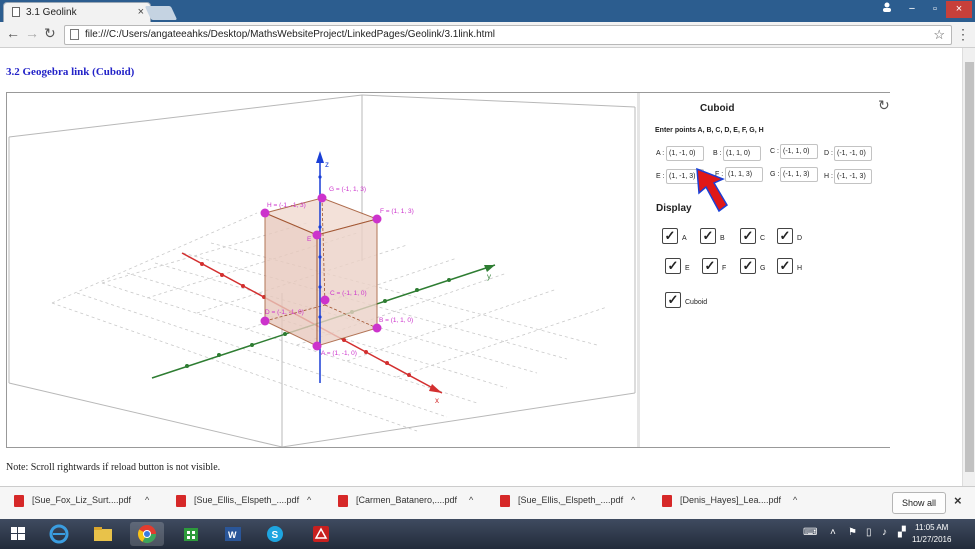 This screenshot has height=551, width=975. I want to click on point-input-d: (-1, -1, 0), so click(853, 153).